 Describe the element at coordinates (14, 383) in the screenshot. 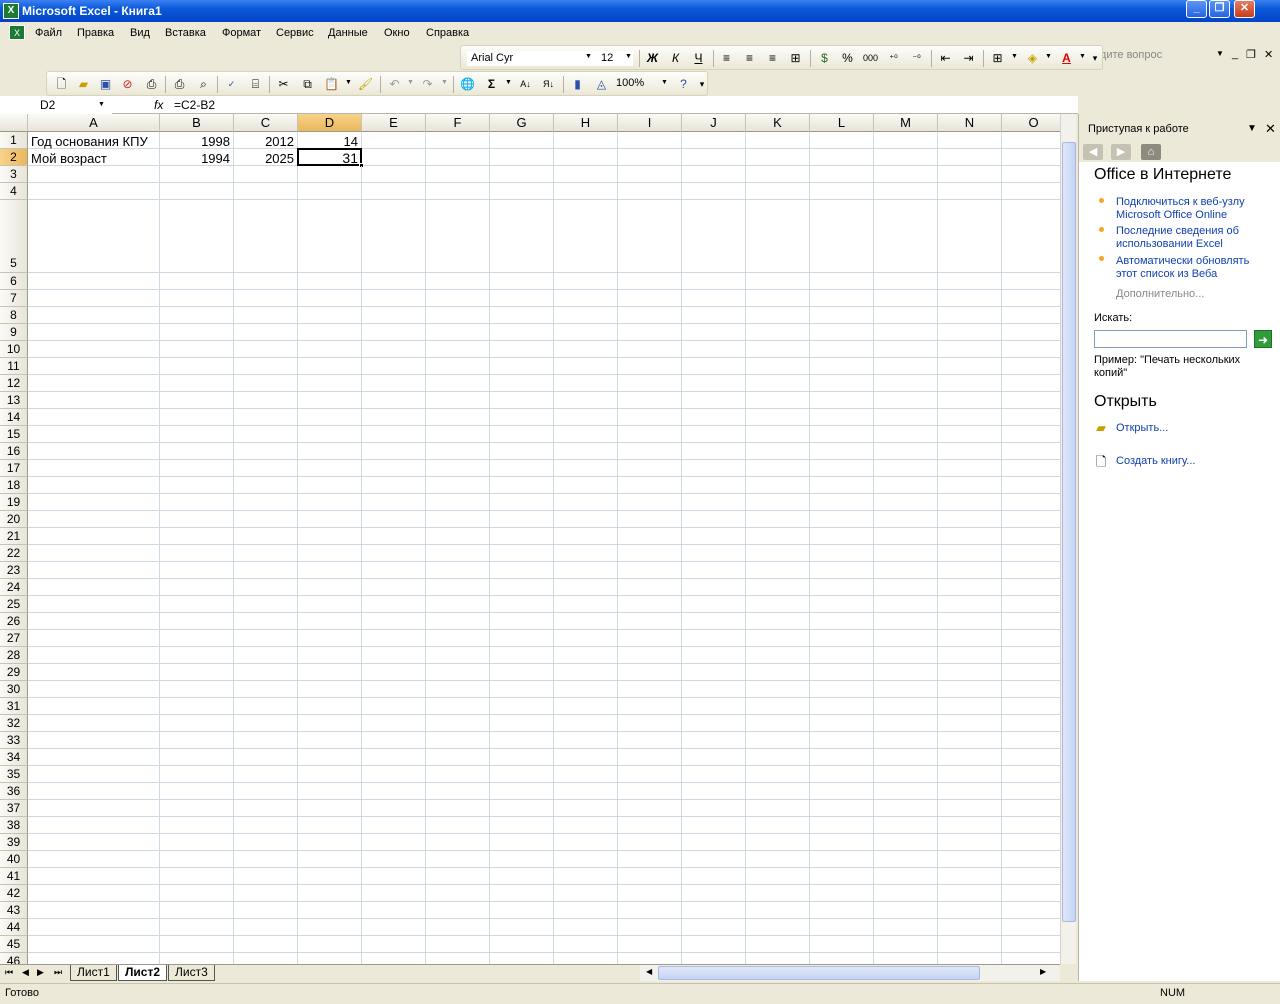

I see `row-header-12: 12` at that location.